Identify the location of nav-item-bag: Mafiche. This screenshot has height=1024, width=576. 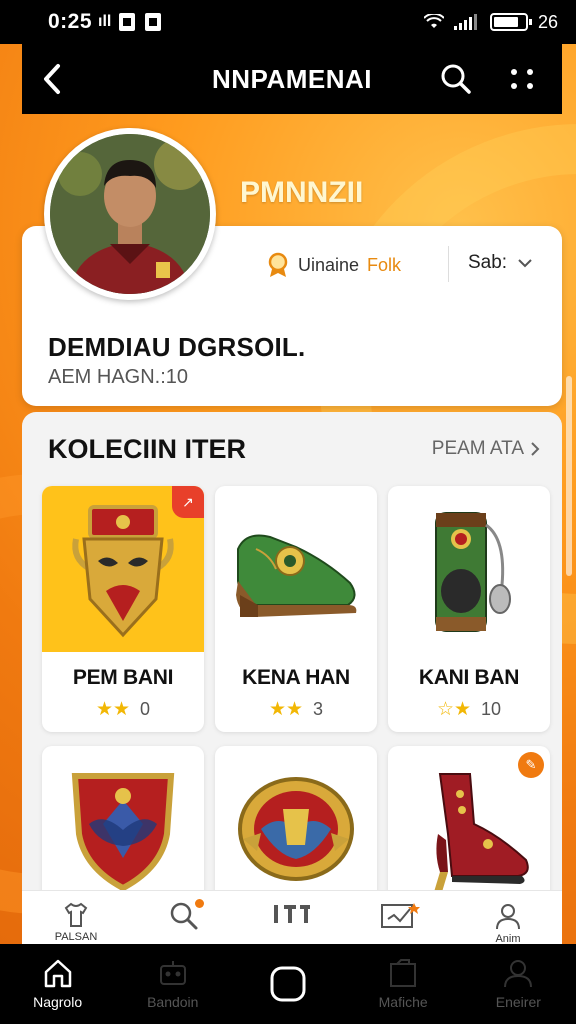
(403, 984).